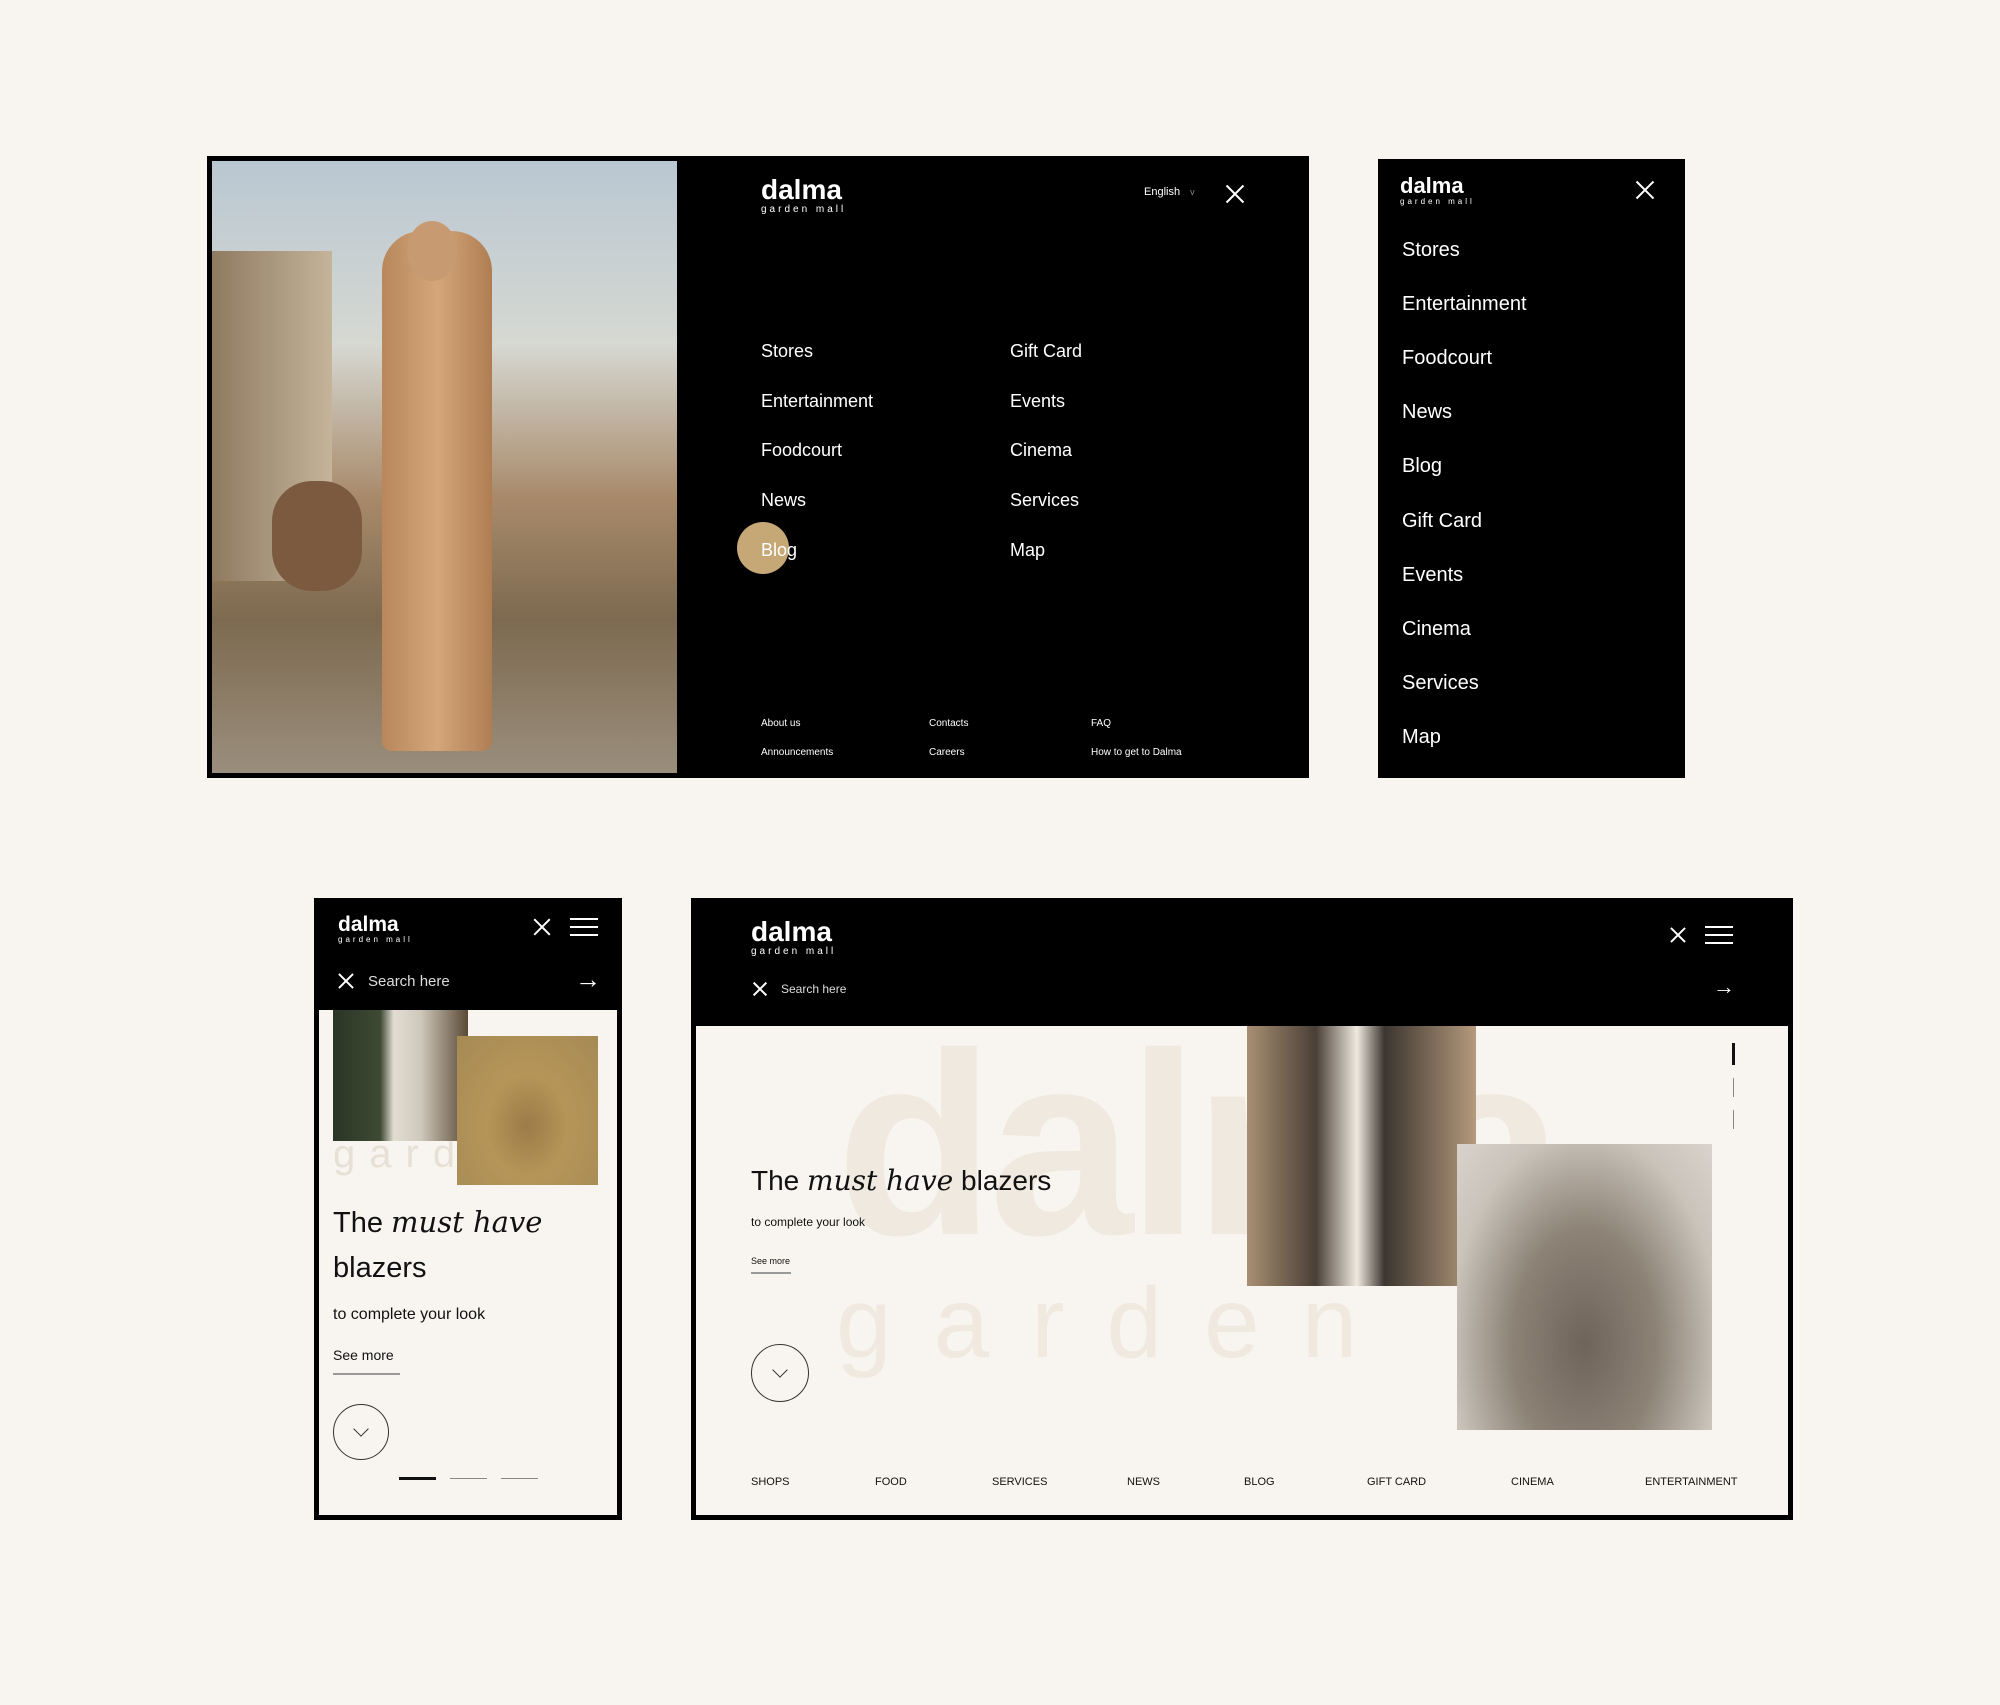  What do you see at coordinates (1192, 192) in the screenshot?
I see `chevron-down-icon: v` at bounding box center [1192, 192].